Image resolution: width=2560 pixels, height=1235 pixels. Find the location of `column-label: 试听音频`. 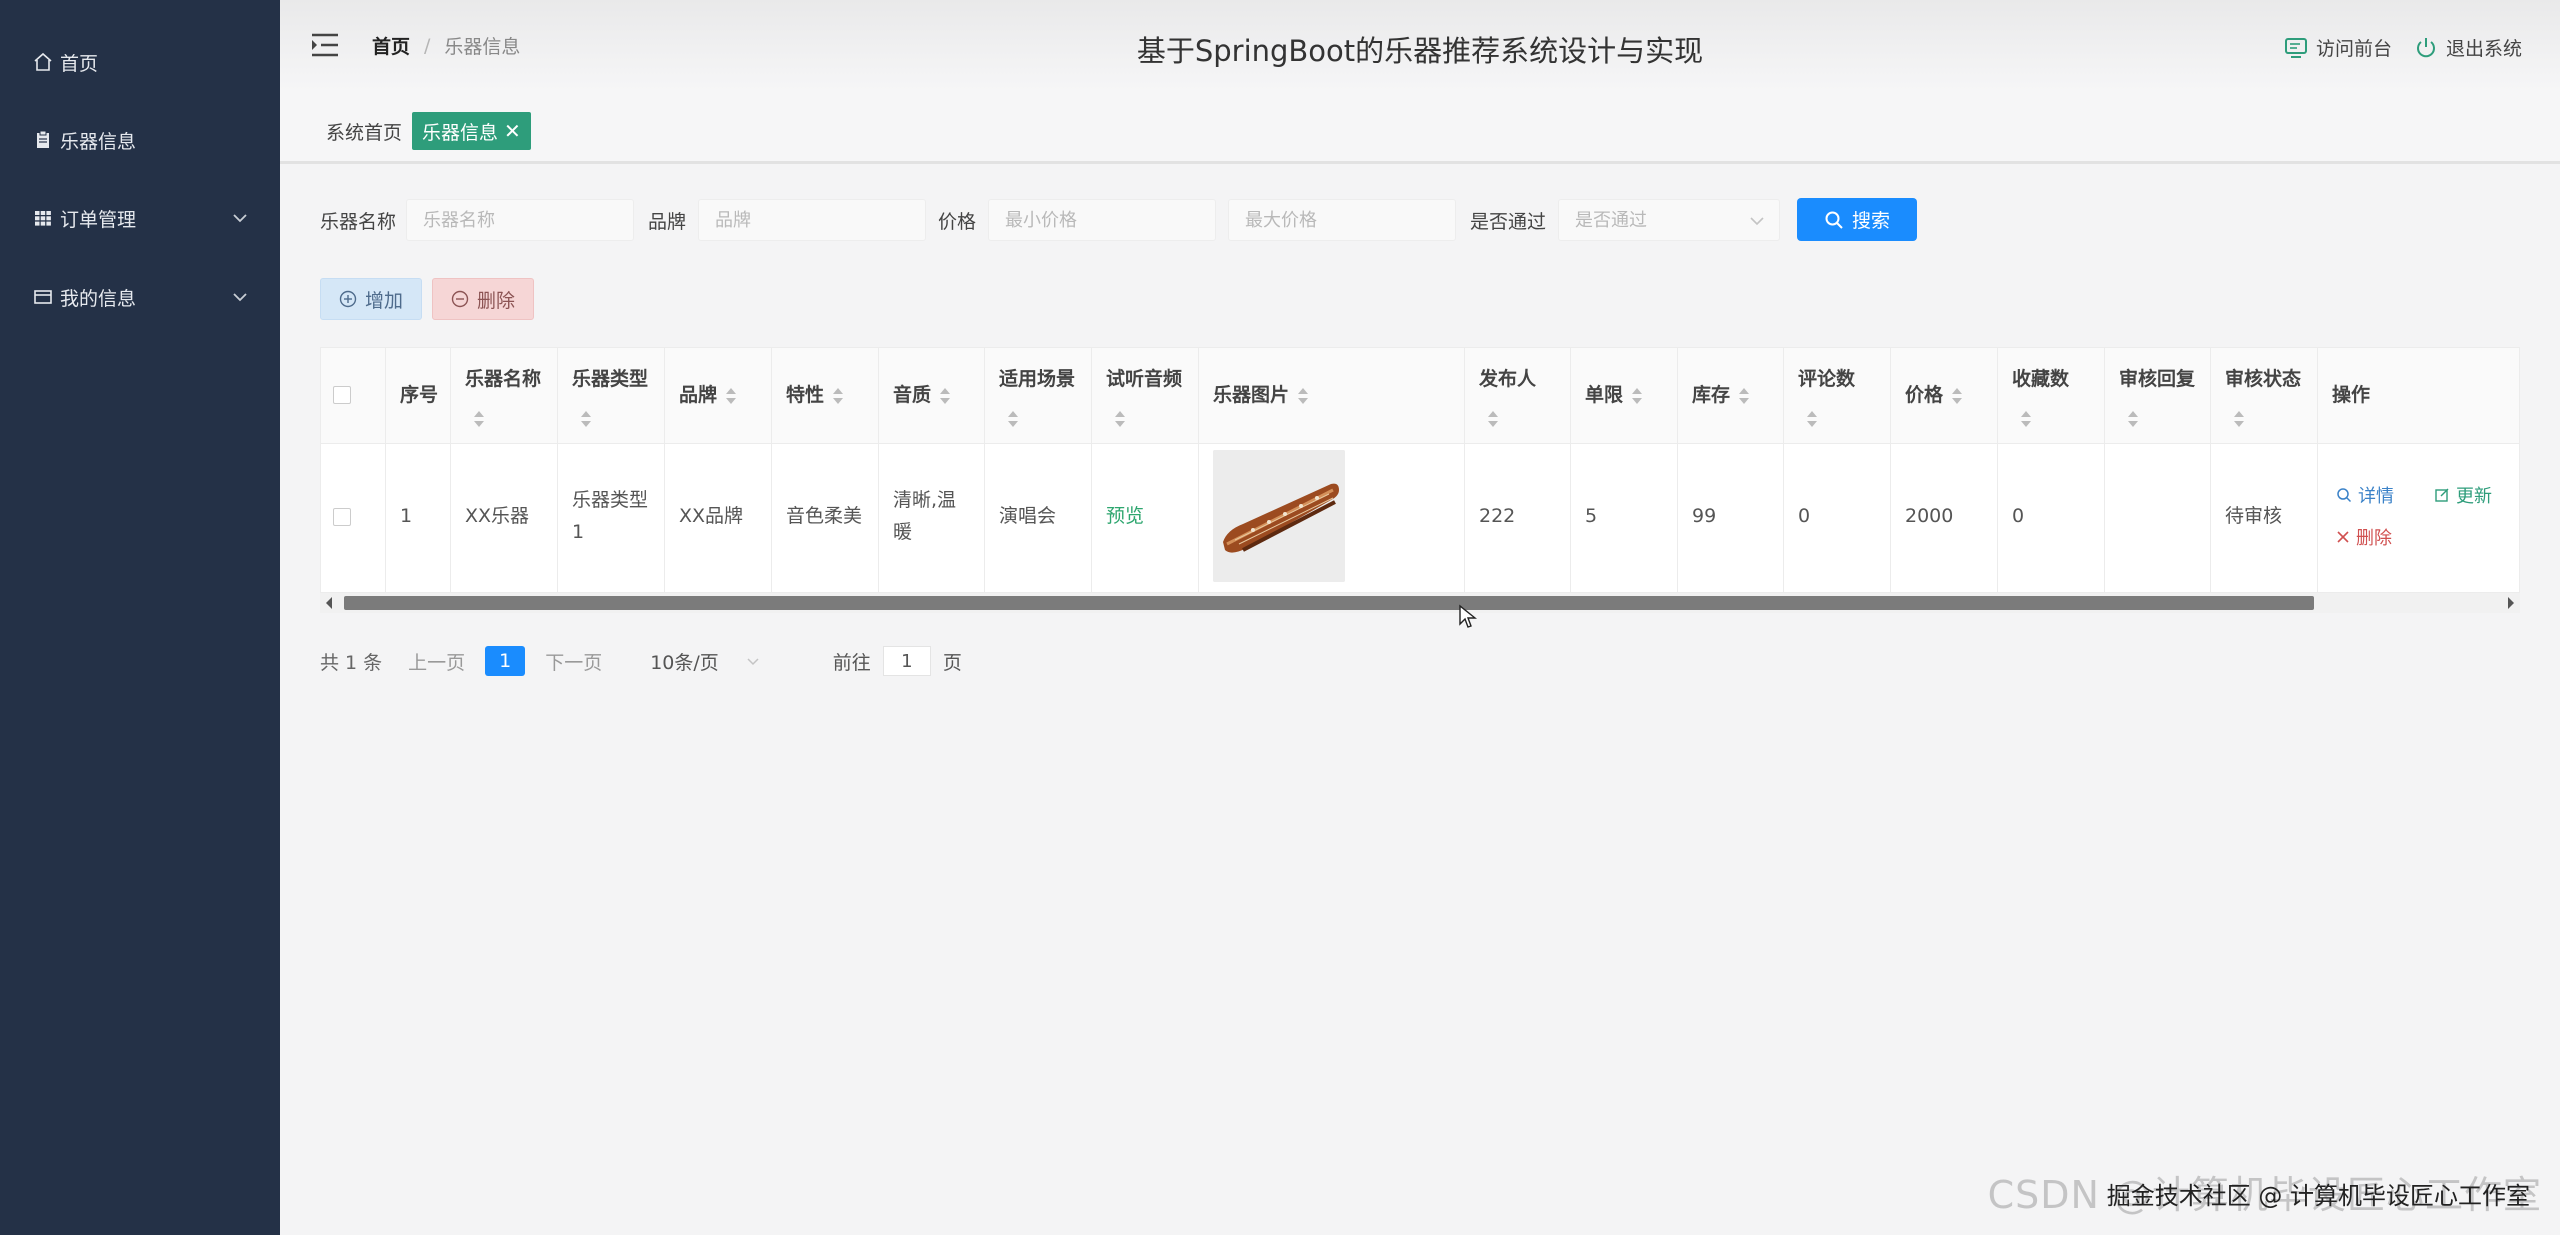

column-label: 试听音频 is located at coordinates (1144, 379).